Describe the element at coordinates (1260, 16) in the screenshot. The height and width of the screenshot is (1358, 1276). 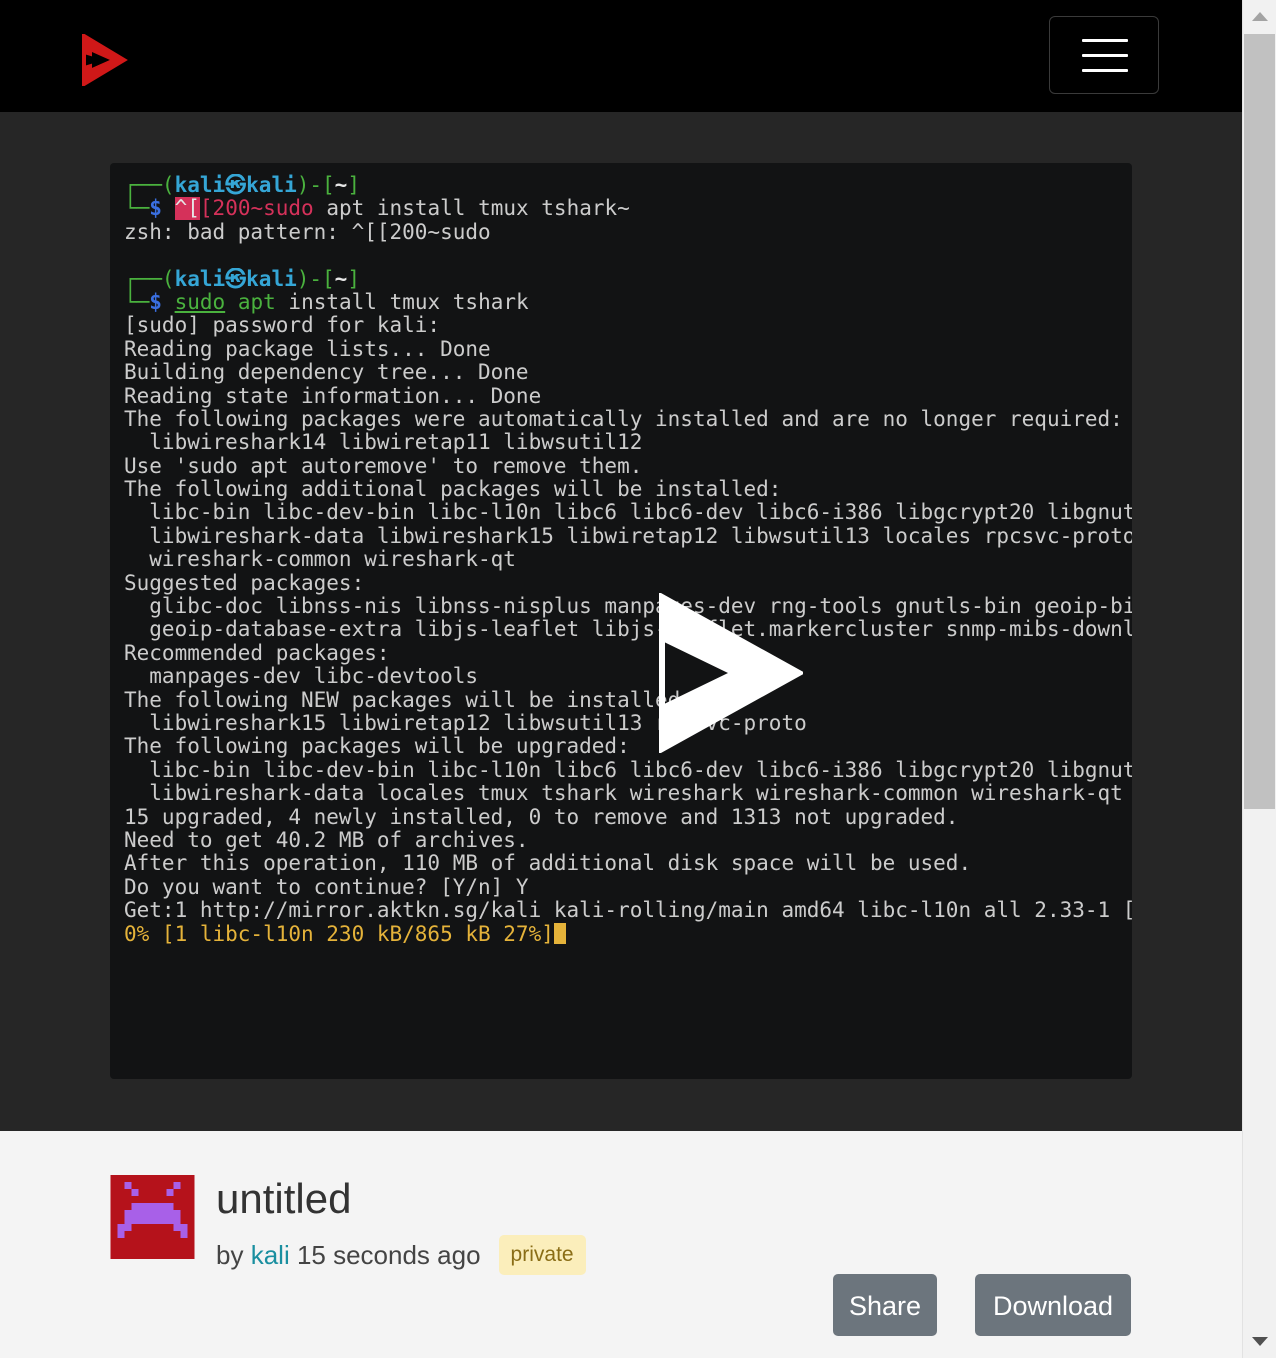
I see `scroll-up-arrow-icon` at that location.